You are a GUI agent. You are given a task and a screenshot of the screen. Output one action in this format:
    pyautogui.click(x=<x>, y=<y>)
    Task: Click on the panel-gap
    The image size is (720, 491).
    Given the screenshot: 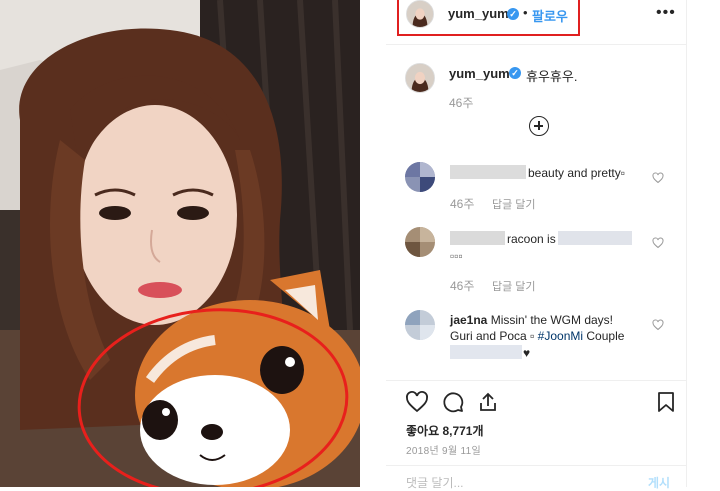 What is the action you would take?
    pyautogui.click(x=373, y=243)
    